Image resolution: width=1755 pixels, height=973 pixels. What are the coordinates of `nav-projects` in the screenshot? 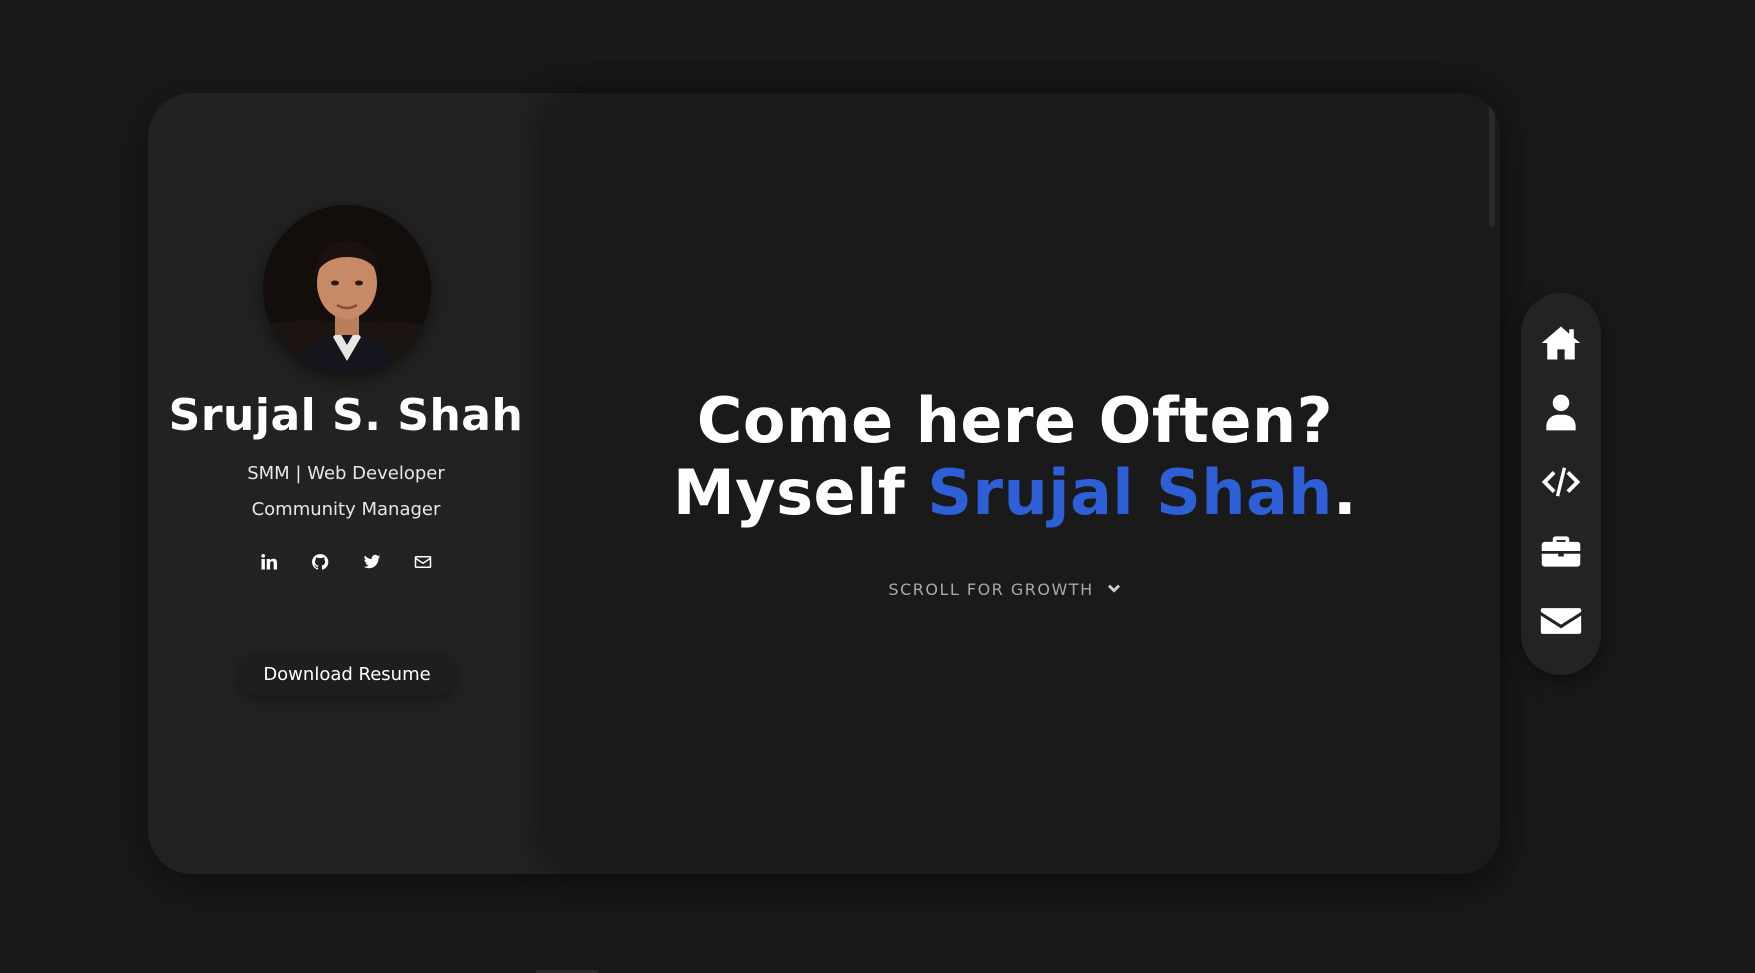 It's located at (1561, 482).